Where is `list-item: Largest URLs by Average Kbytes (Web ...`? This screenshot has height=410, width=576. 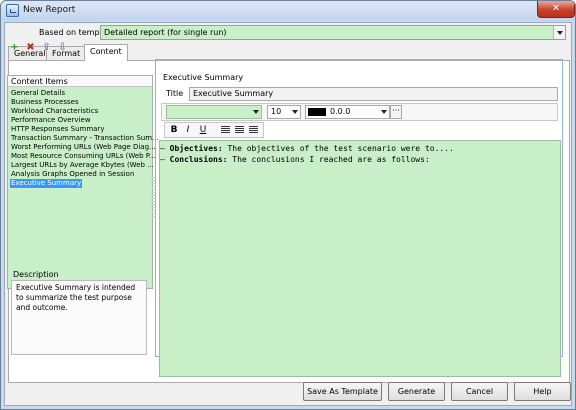 list-item: Largest URLs by Average Kbytes (Web ... is located at coordinates (82, 165).